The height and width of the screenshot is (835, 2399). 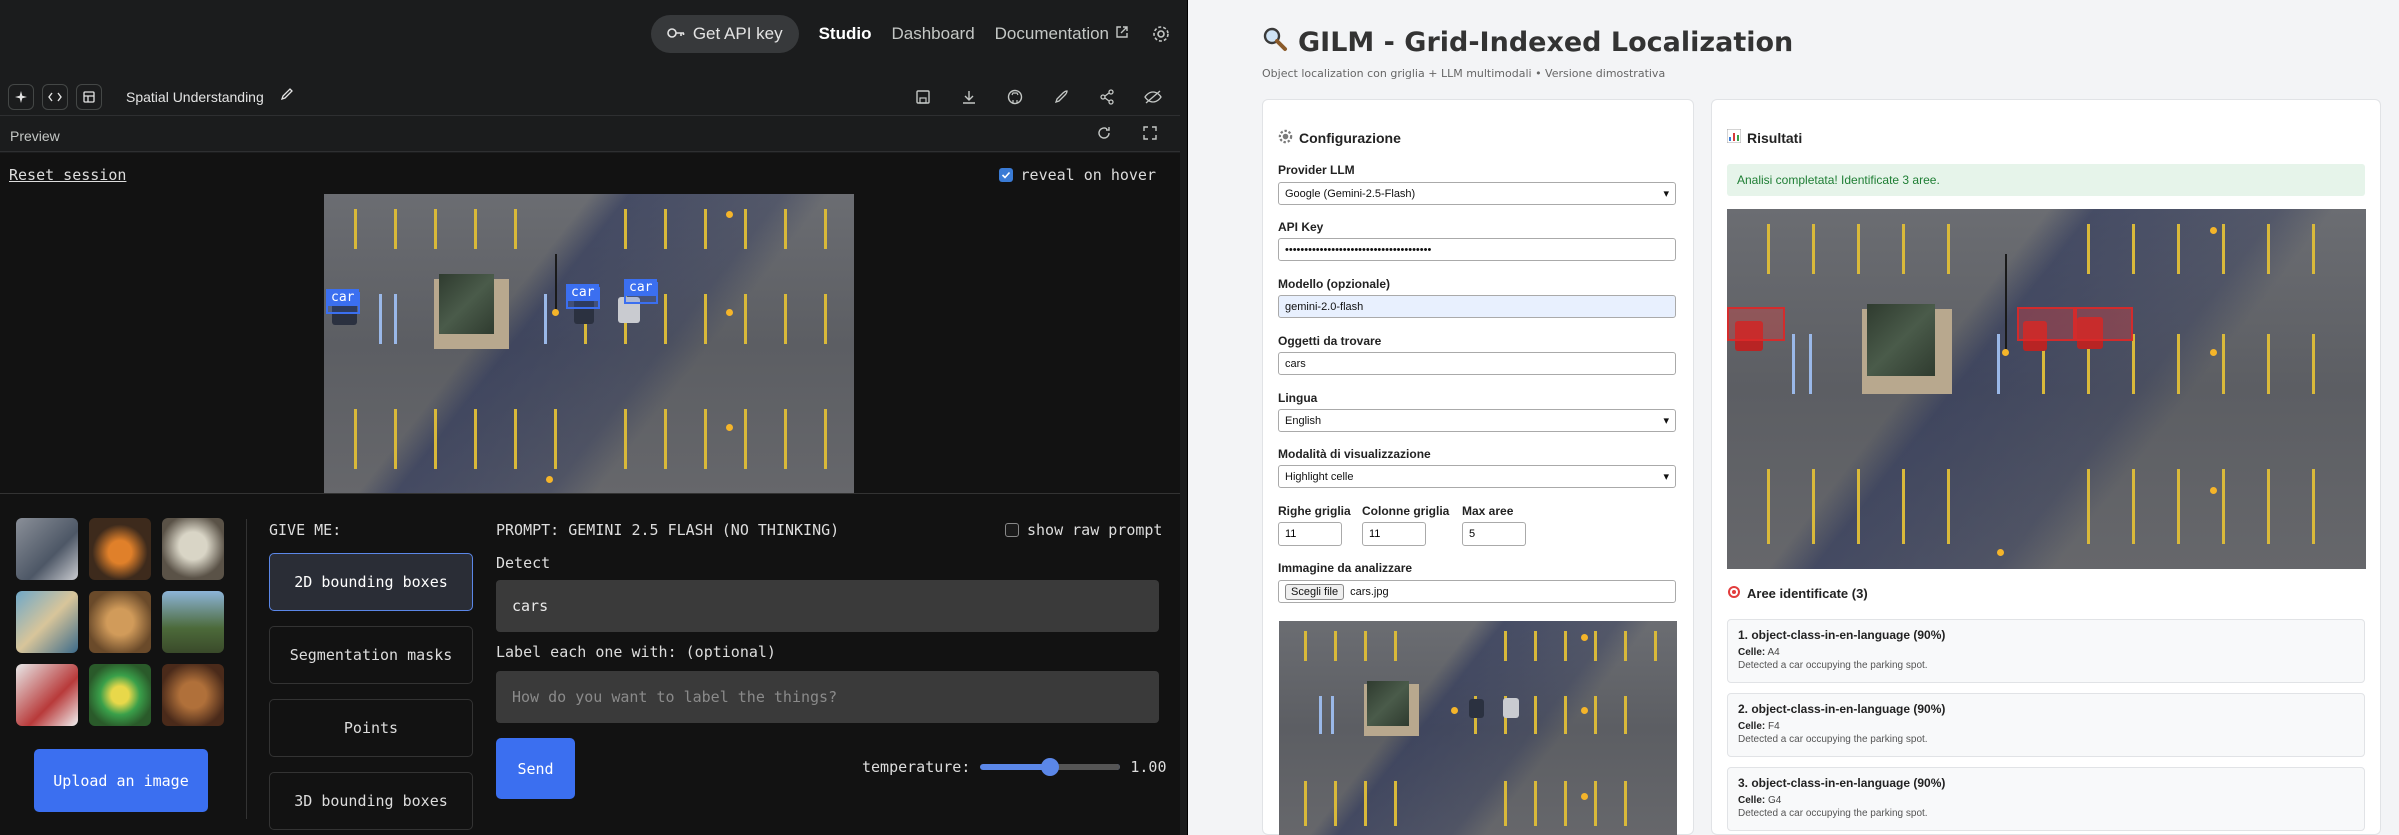 What do you see at coordinates (1494, 534) in the screenshot?
I see `max-areas-input: 5` at bounding box center [1494, 534].